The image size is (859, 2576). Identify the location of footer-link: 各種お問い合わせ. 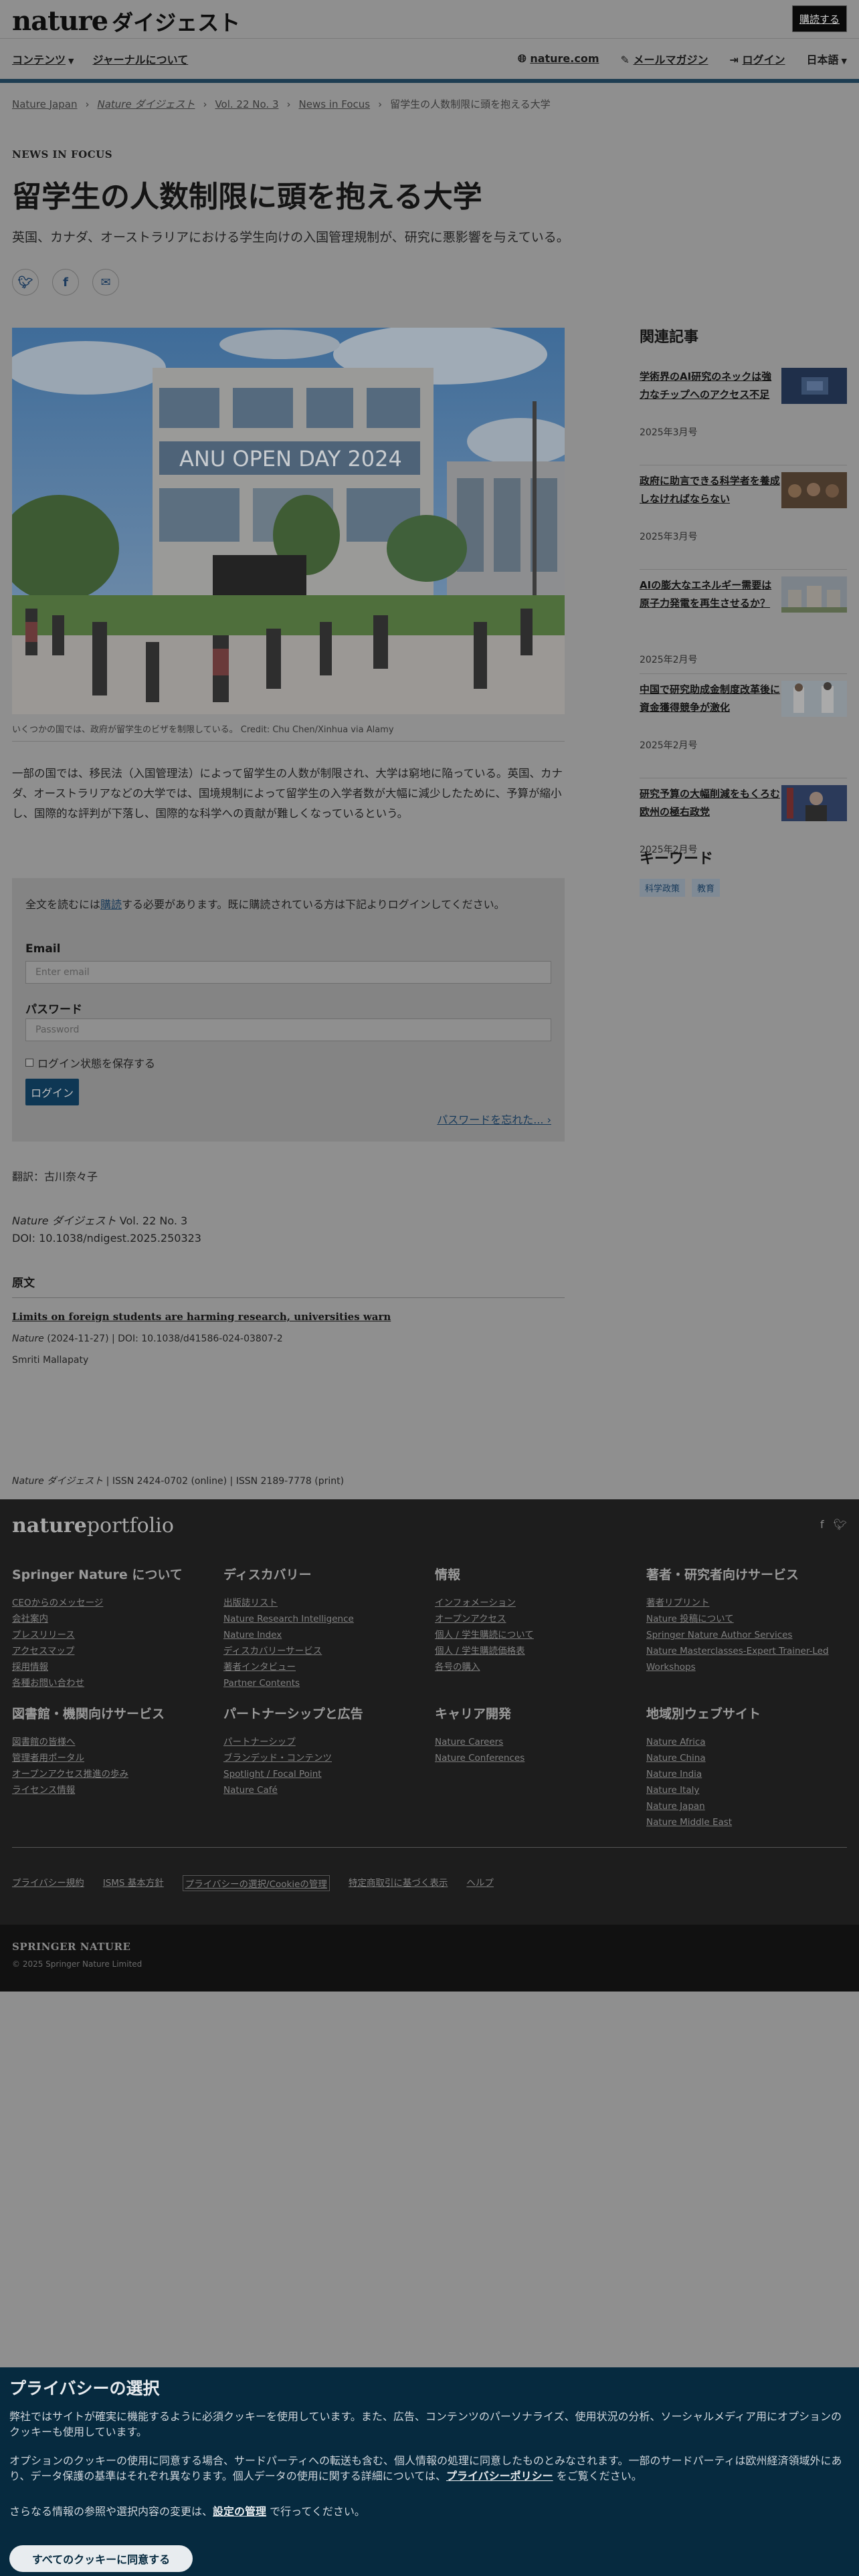
(113, 1683).